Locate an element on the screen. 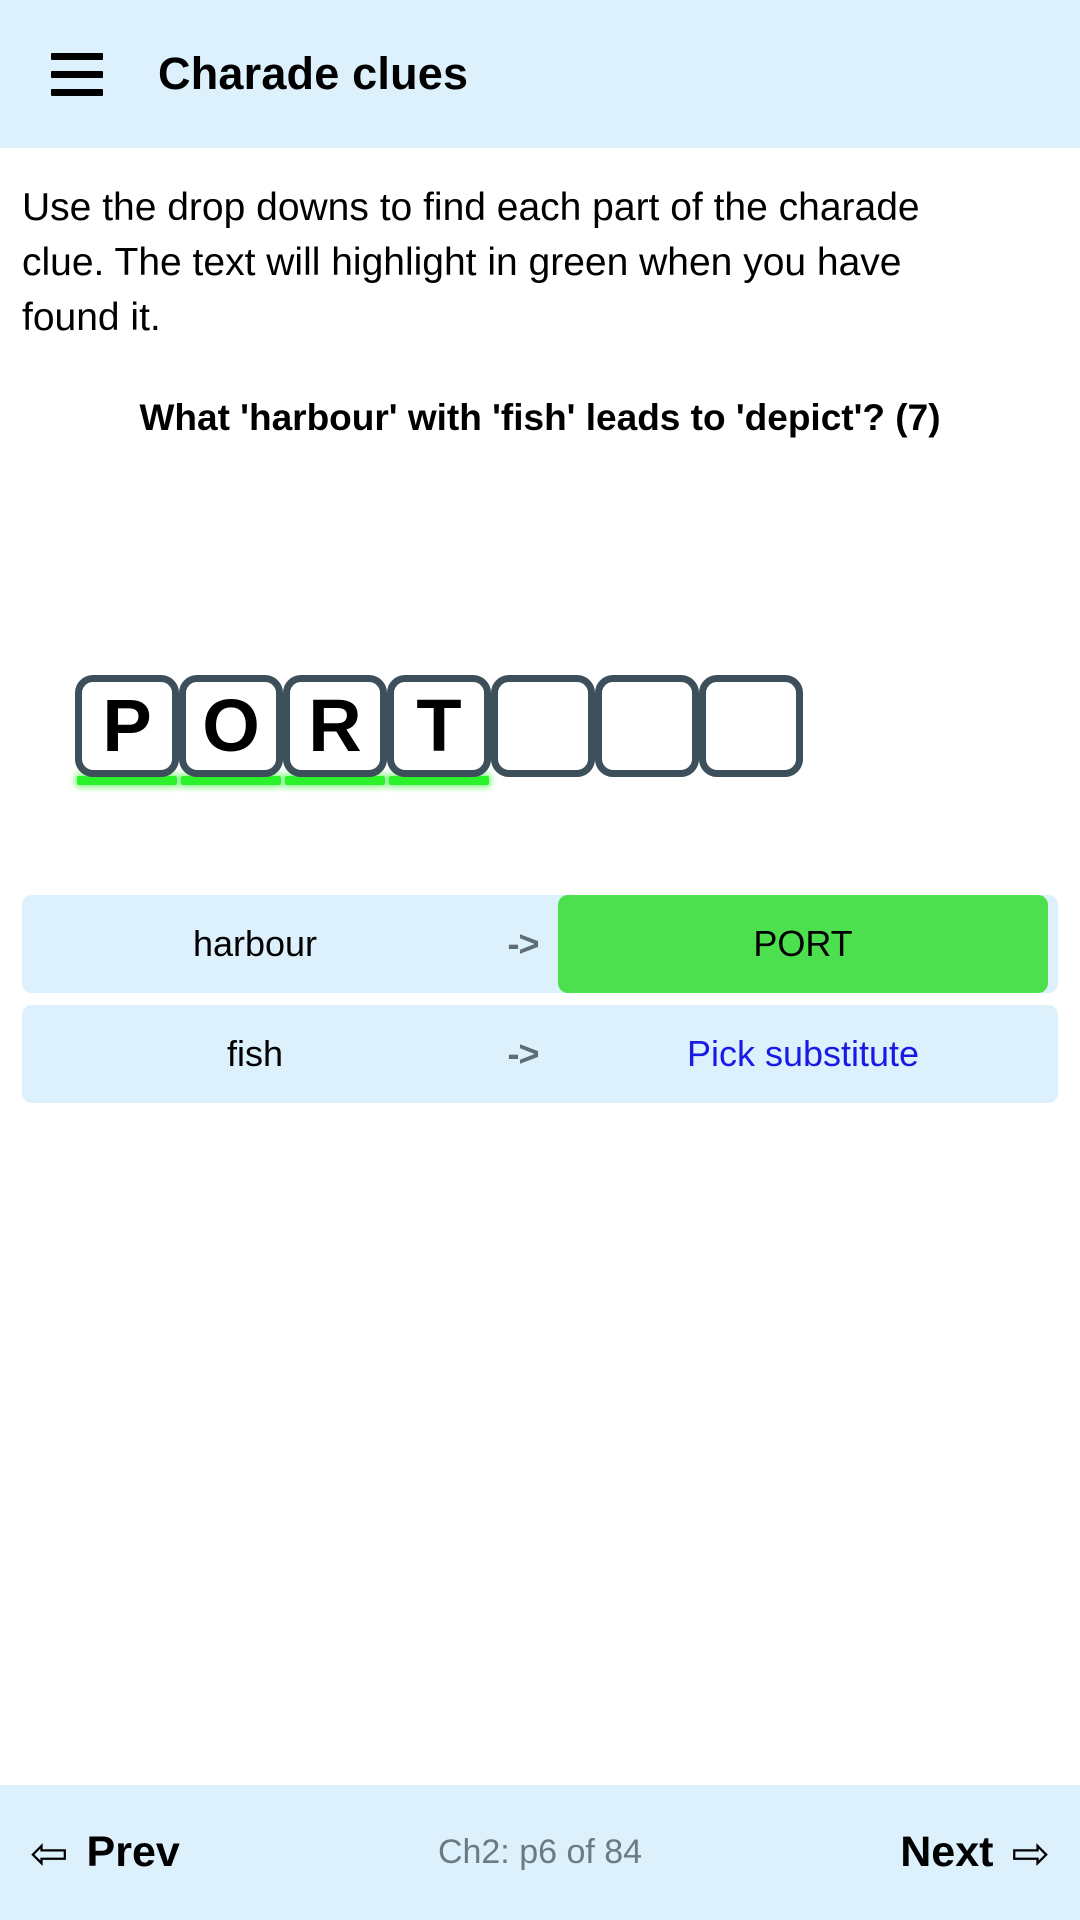 This screenshot has width=1080, height=1920. next-button: Next ⇨ is located at coordinates (975, 1852).